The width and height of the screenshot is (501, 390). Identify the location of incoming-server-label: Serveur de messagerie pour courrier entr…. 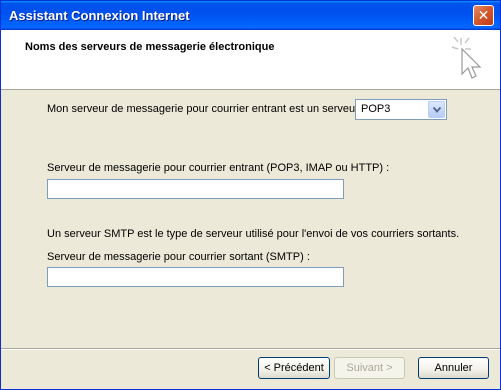
(218, 168).